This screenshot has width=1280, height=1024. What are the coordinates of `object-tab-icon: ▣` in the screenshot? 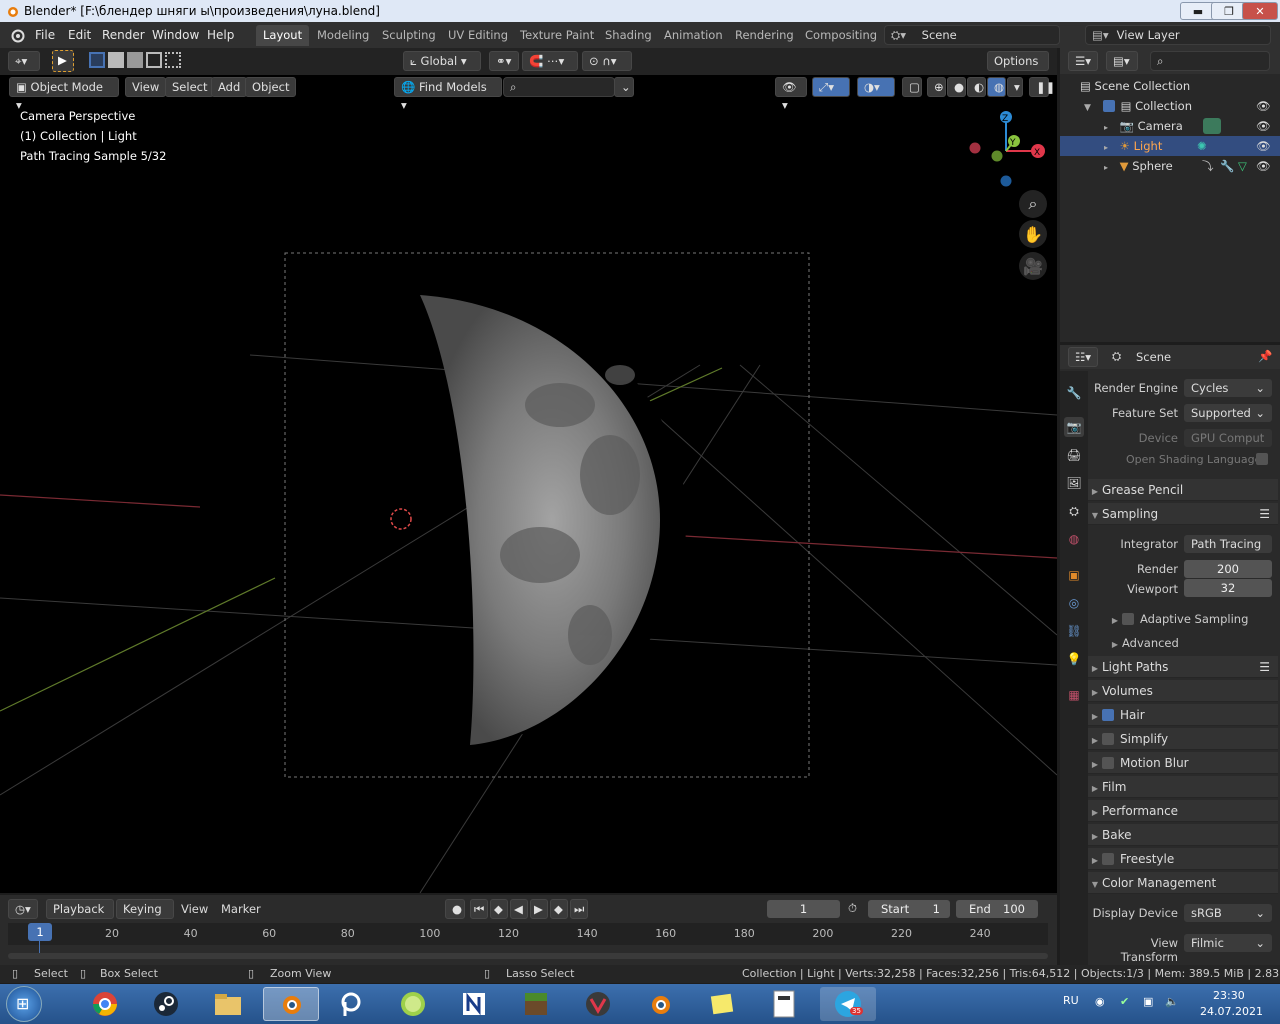 It's located at (1074, 575).